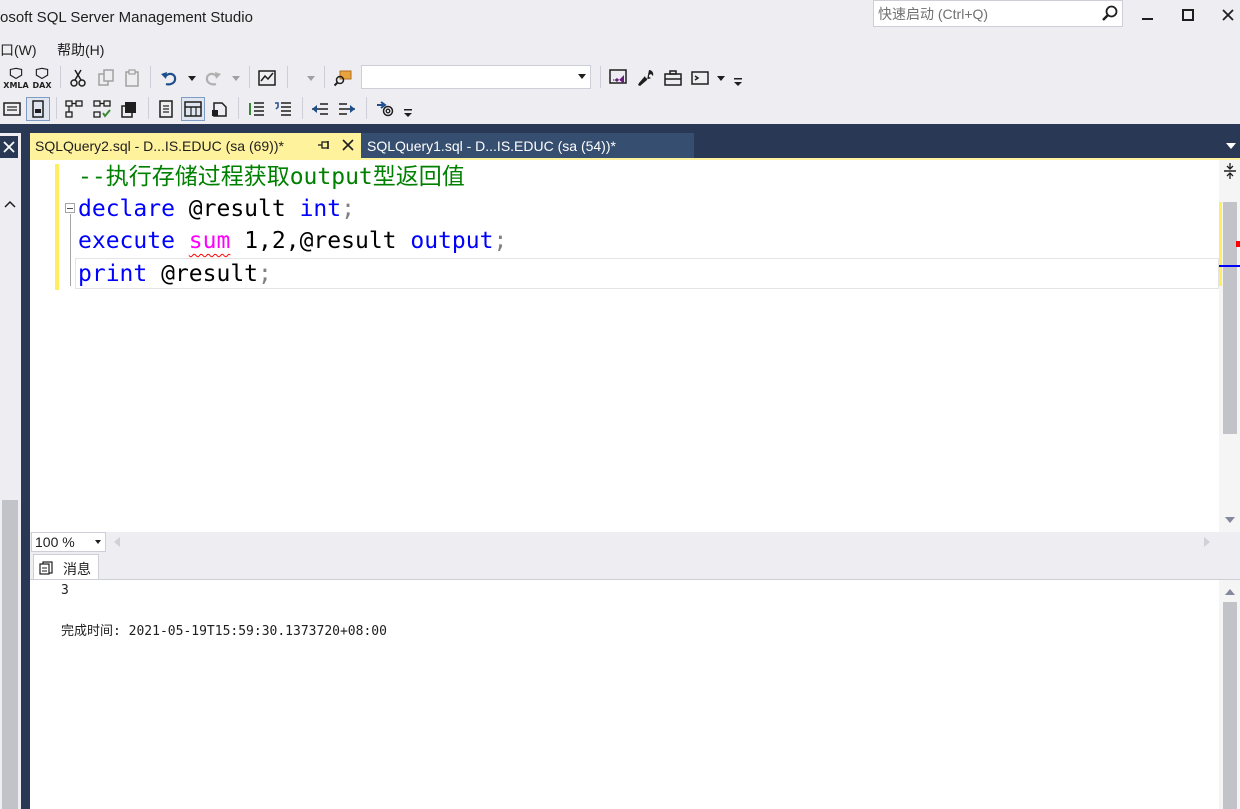 The width and height of the screenshot is (1240, 809). Describe the element at coordinates (320, 209) in the screenshot. I see `code-keyword: int` at that location.